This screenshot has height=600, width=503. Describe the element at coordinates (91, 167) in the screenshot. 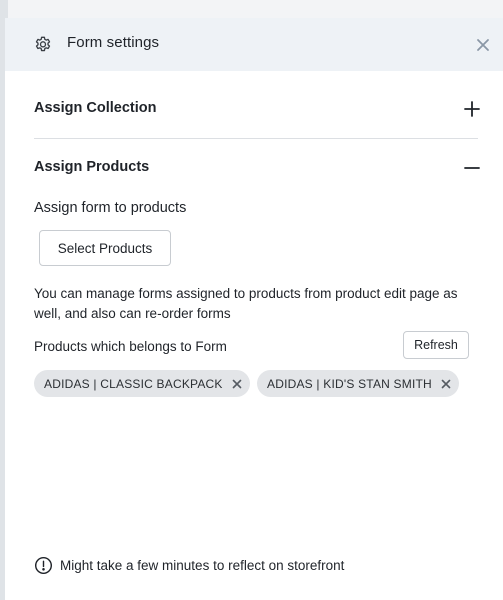

I see `section-title-assign-products: Assign Products` at that location.